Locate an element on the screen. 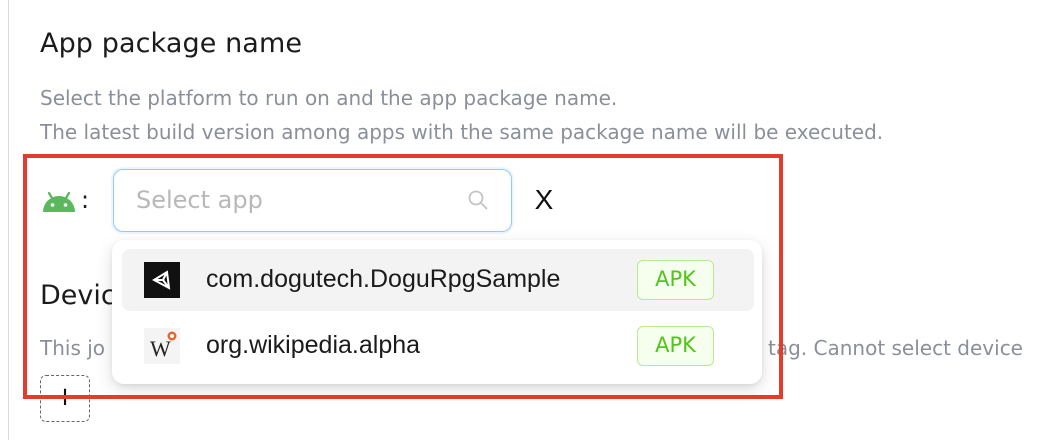  dropdown-option-label: org.wikipedia.alpha is located at coordinates (313, 345).